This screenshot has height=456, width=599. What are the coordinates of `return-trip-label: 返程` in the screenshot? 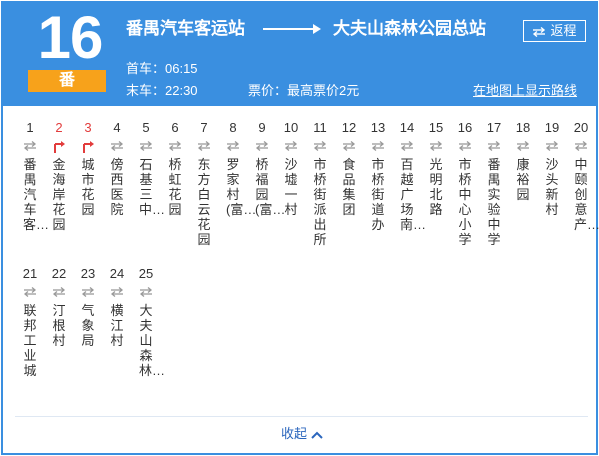 It's located at (563, 30).